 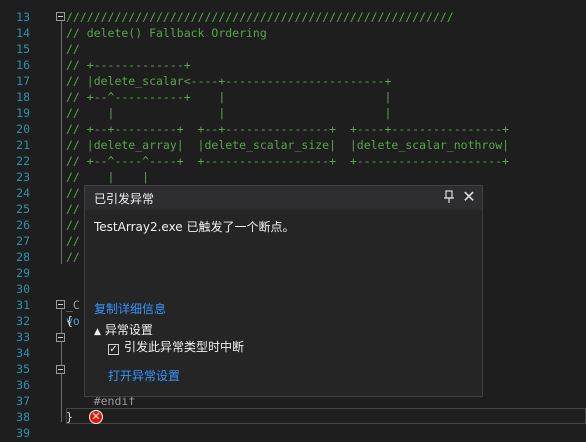 I want to click on open-exception-settings-link: 打开异常设置, so click(x=144, y=375).